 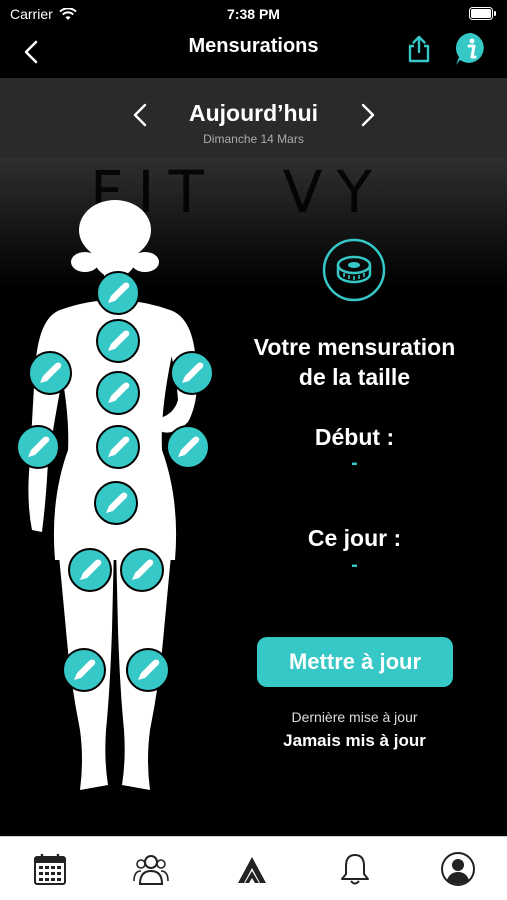 I want to click on calendar-icon, so click(x=50, y=869).